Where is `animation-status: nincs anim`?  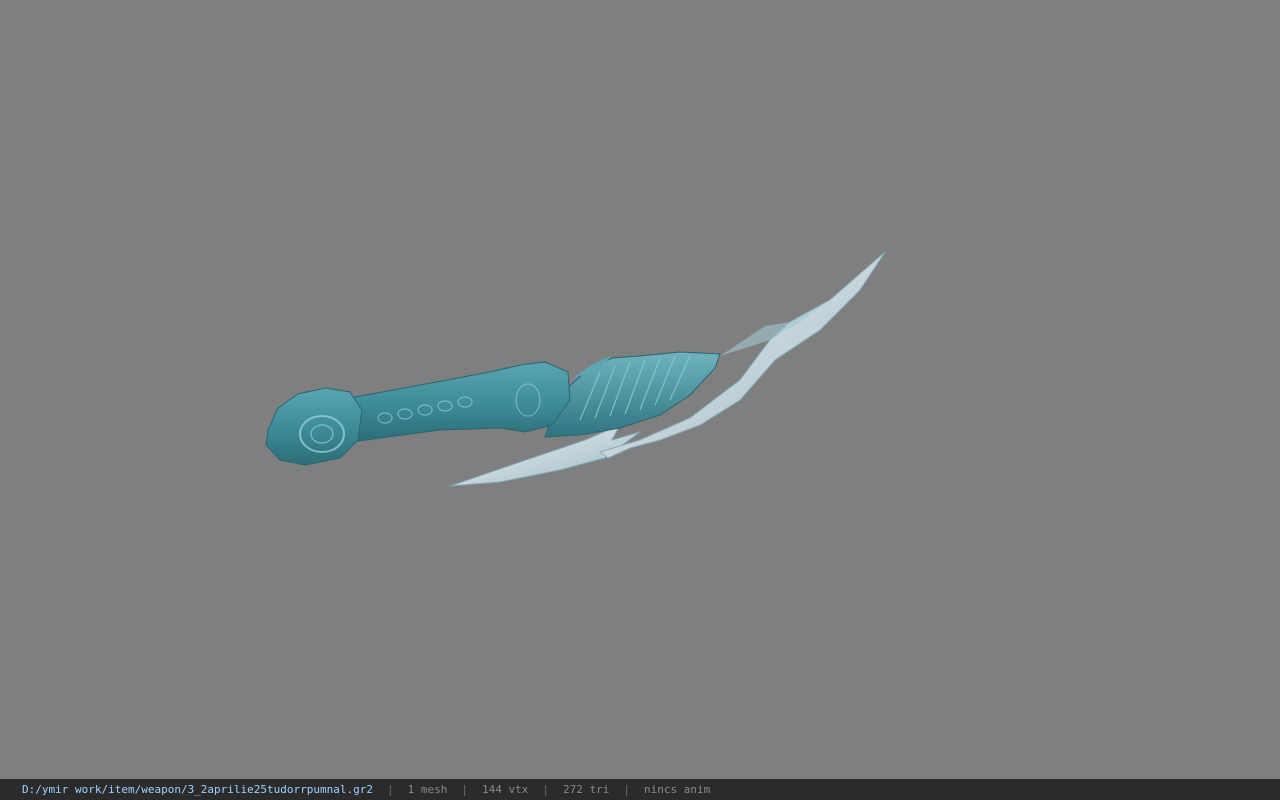 animation-status: nincs anim is located at coordinates (677, 789).